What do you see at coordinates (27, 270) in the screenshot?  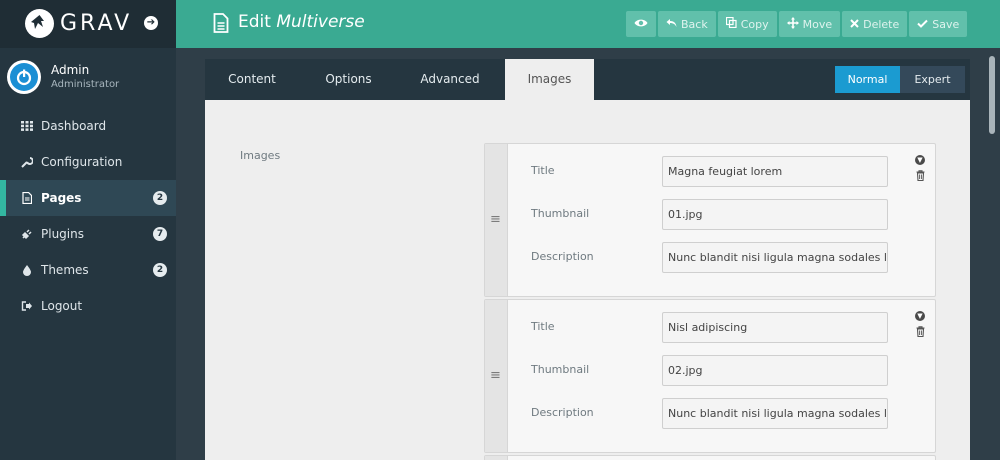 I see `drop-icon` at bounding box center [27, 270].